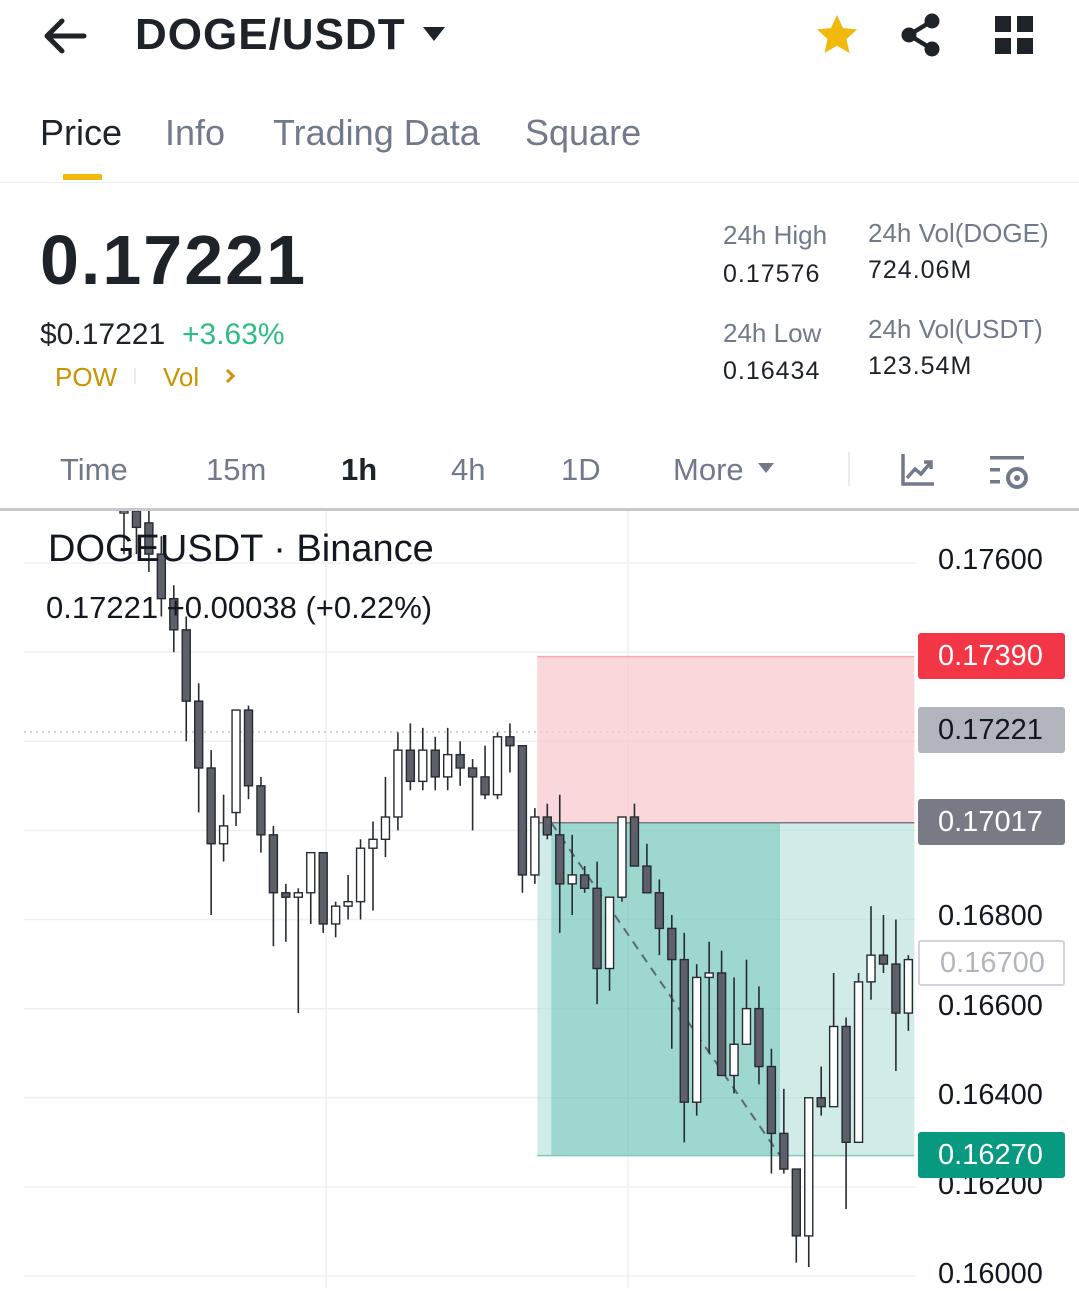 The height and width of the screenshot is (1291, 1079). I want to click on stat-vol-quote-value: 123.54M, so click(920, 366).